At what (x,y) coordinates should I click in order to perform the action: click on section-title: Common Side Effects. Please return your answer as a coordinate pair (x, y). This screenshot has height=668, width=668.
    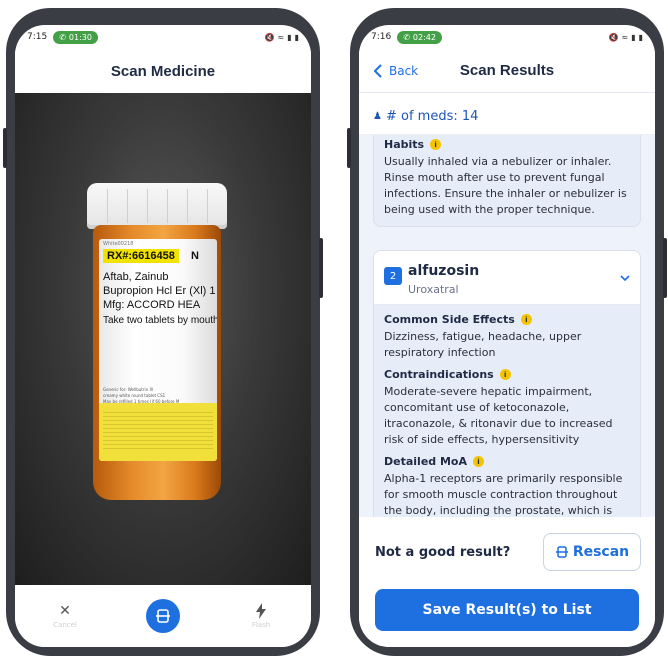
    Looking at the image, I should click on (449, 319).